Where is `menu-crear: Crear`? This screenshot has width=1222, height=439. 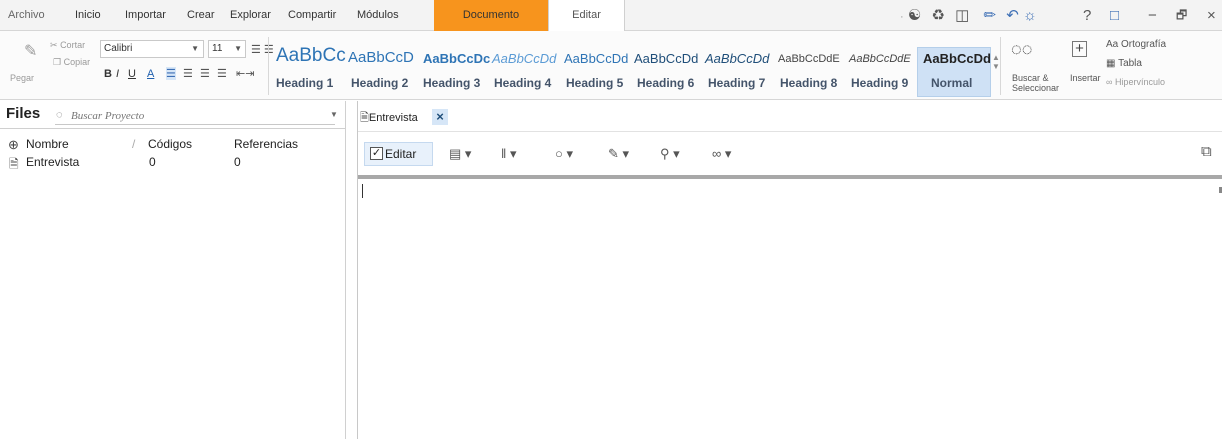
menu-crear: Crear is located at coordinates (201, 15).